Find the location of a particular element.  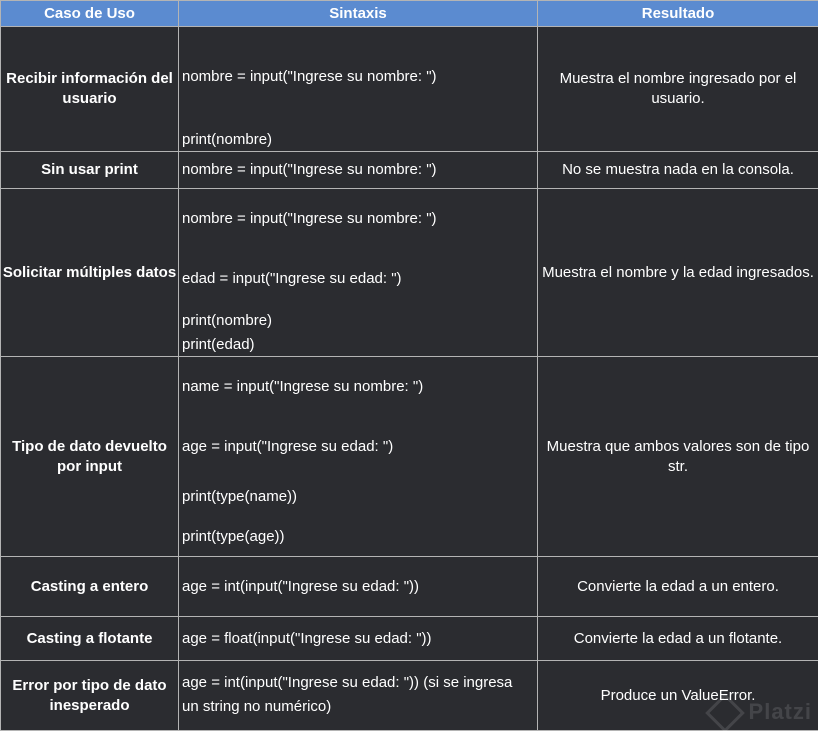

syntax-cell: age = float(input("Ingrese su edad: ")) is located at coordinates (358, 638).